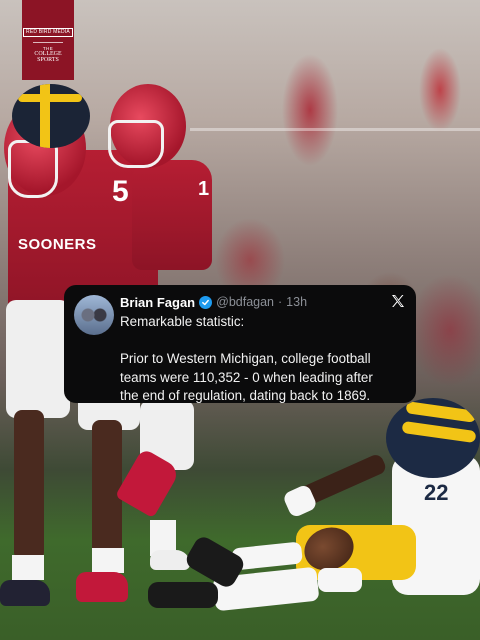 Image resolution: width=480 pixels, height=640 pixels. What do you see at coordinates (398, 301) in the screenshot?
I see `x-logo-icon` at bounding box center [398, 301].